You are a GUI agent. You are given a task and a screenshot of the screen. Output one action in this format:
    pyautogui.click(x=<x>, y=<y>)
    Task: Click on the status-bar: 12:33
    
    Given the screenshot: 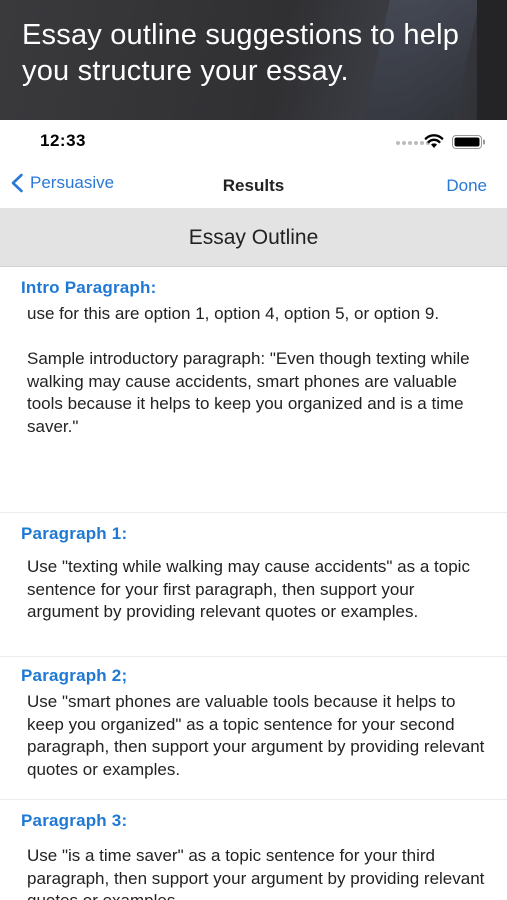 What is the action you would take?
    pyautogui.click(x=253, y=142)
    